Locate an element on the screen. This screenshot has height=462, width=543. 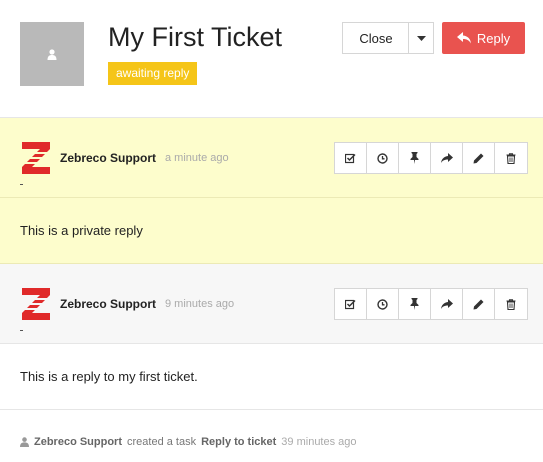
activity-actor: Zebreco Support is located at coordinates (78, 442).